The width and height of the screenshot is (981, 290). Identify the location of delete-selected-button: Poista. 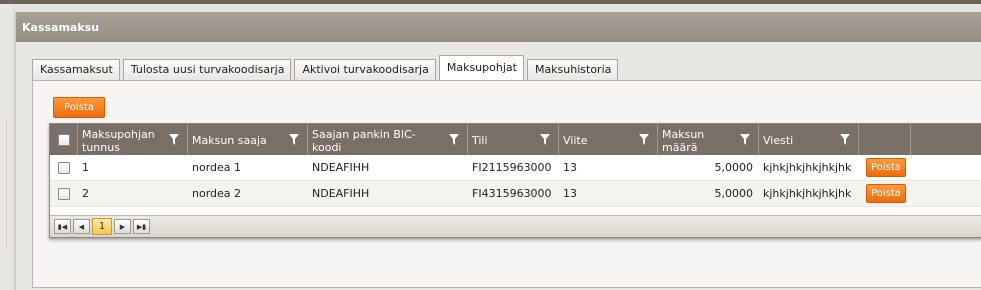
(79, 107).